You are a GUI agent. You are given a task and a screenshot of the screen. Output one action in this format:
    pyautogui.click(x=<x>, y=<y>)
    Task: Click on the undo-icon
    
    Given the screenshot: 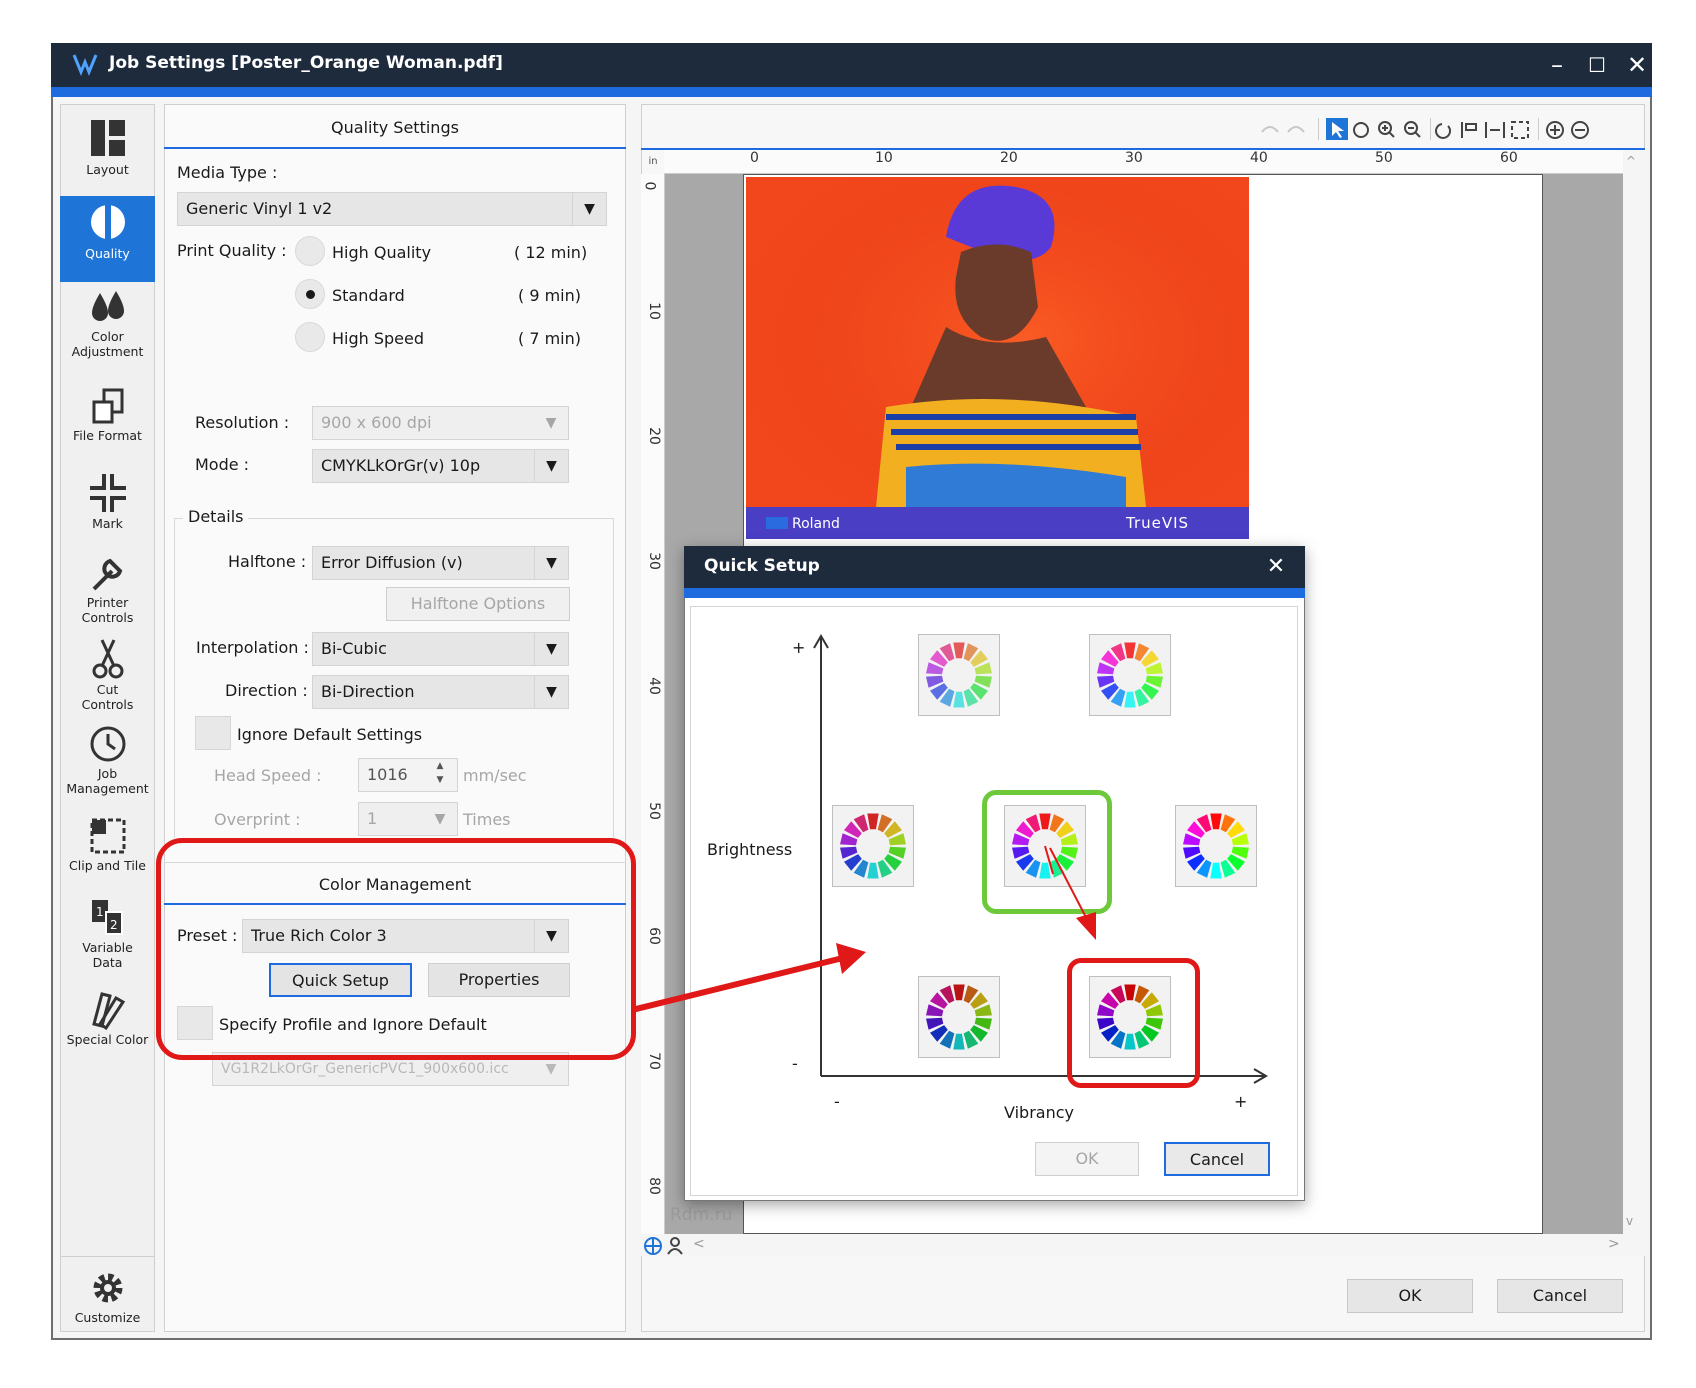 What is the action you would take?
    pyautogui.click(x=1270, y=129)
    